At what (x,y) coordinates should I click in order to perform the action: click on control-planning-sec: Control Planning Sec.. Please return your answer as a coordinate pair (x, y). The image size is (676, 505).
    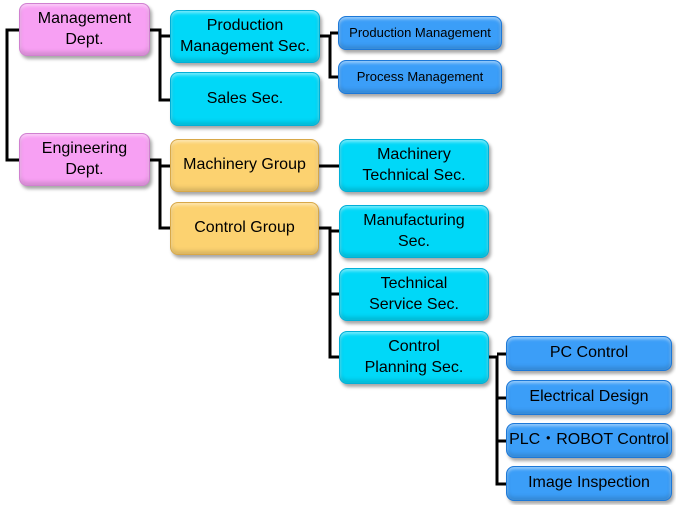
    Looking at the image, I should click on (414, 357).